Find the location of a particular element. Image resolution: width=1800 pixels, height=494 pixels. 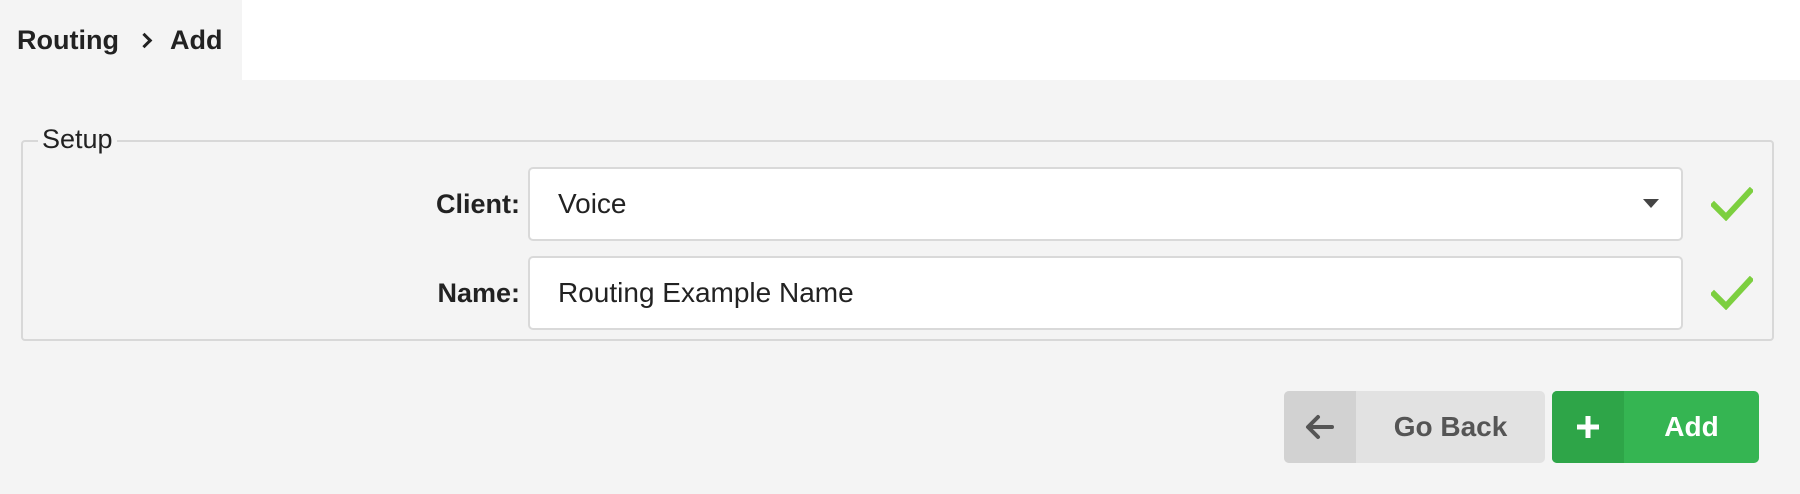

plus-icon is located at coordinates (1588, 427).